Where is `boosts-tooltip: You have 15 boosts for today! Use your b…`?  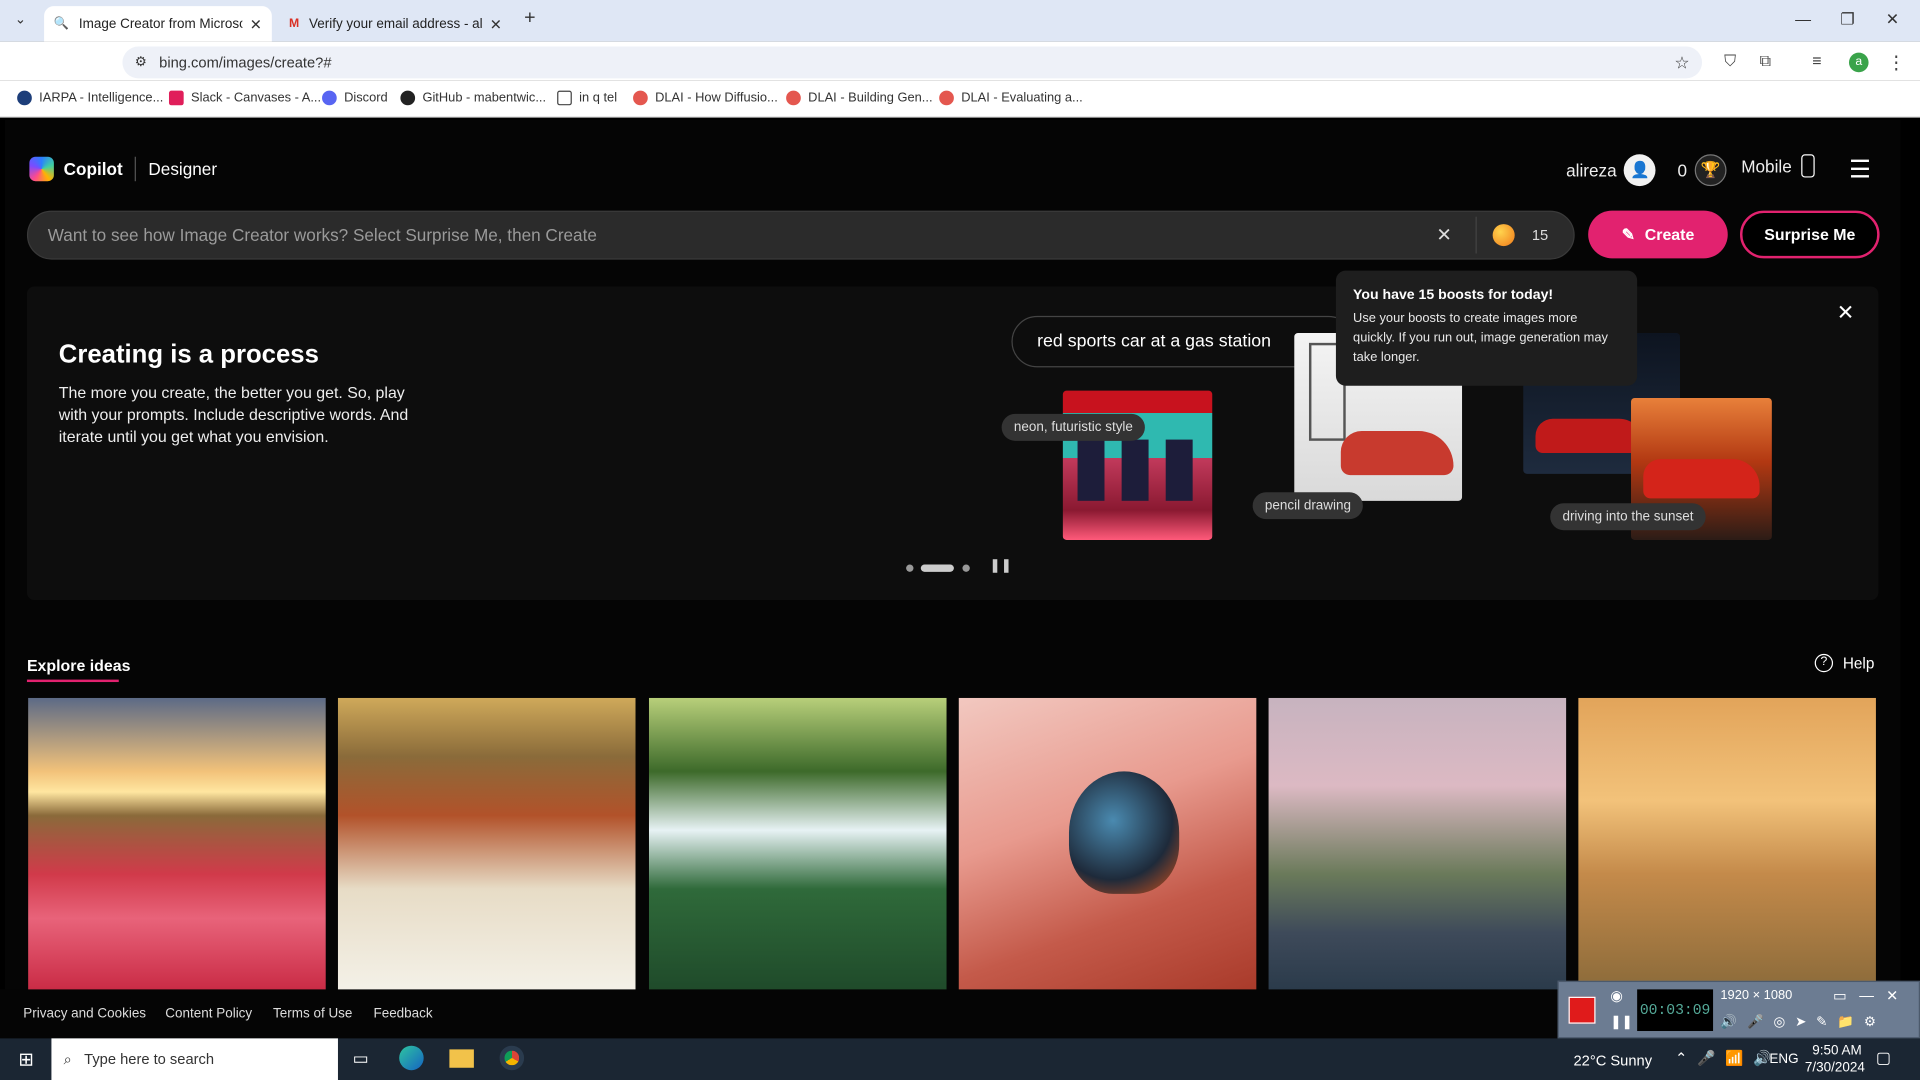
boosts-tooltip: You have 15 boosts for today! Use your b… is located at coordinates (1486, 328).